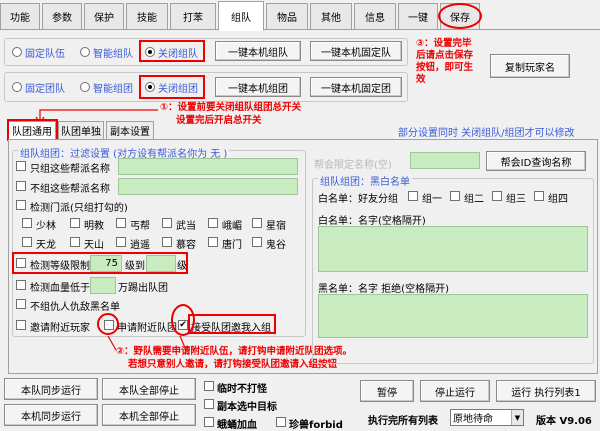 The height and width of the screenshot is (431, 600). Describe the element at coordinates (85, 52) in the screenshot. I see `radio-smart-team` at that location.